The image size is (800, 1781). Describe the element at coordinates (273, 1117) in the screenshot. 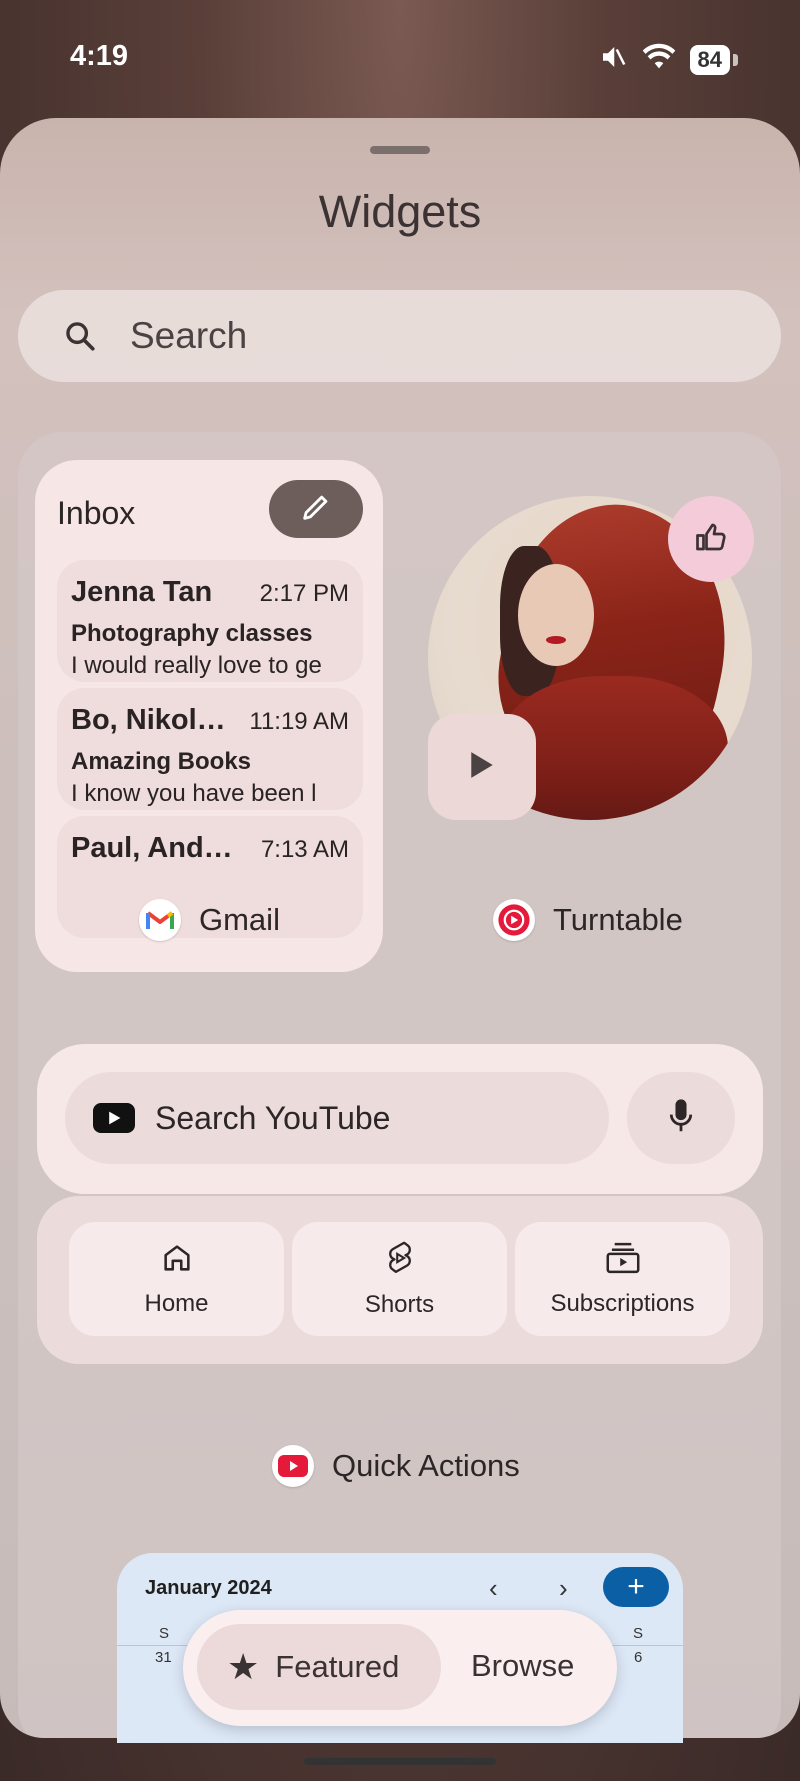

I see `youtube-search-label: Search YouTube` at that location.